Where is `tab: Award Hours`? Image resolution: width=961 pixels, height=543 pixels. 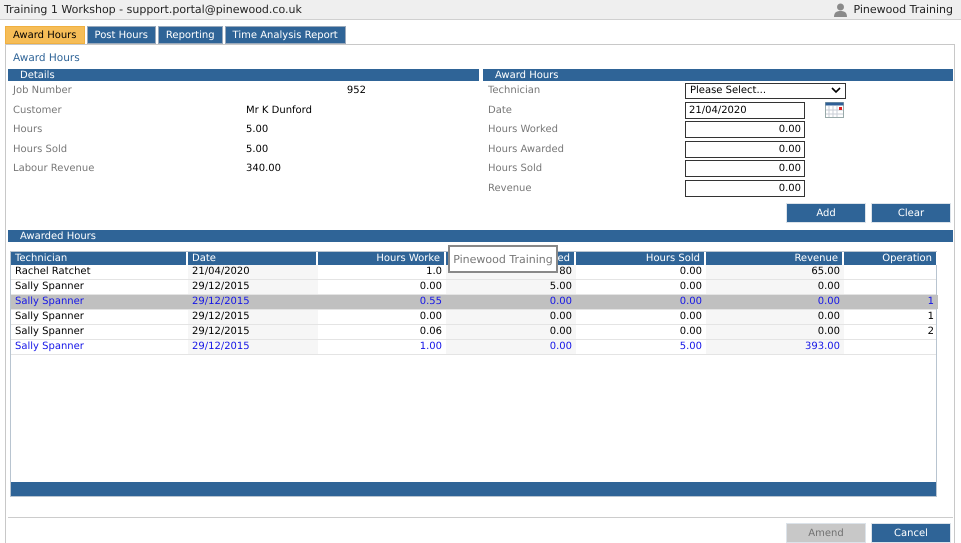 tab: Award Hours is located at coordinates (45, 35).